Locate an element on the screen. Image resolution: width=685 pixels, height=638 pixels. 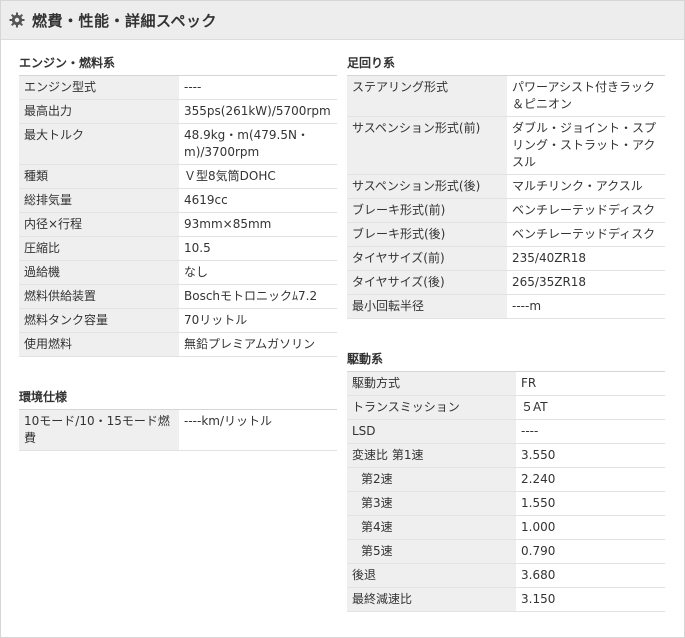
spec-row: 過給機 なし is located at coordinates (178, 272).